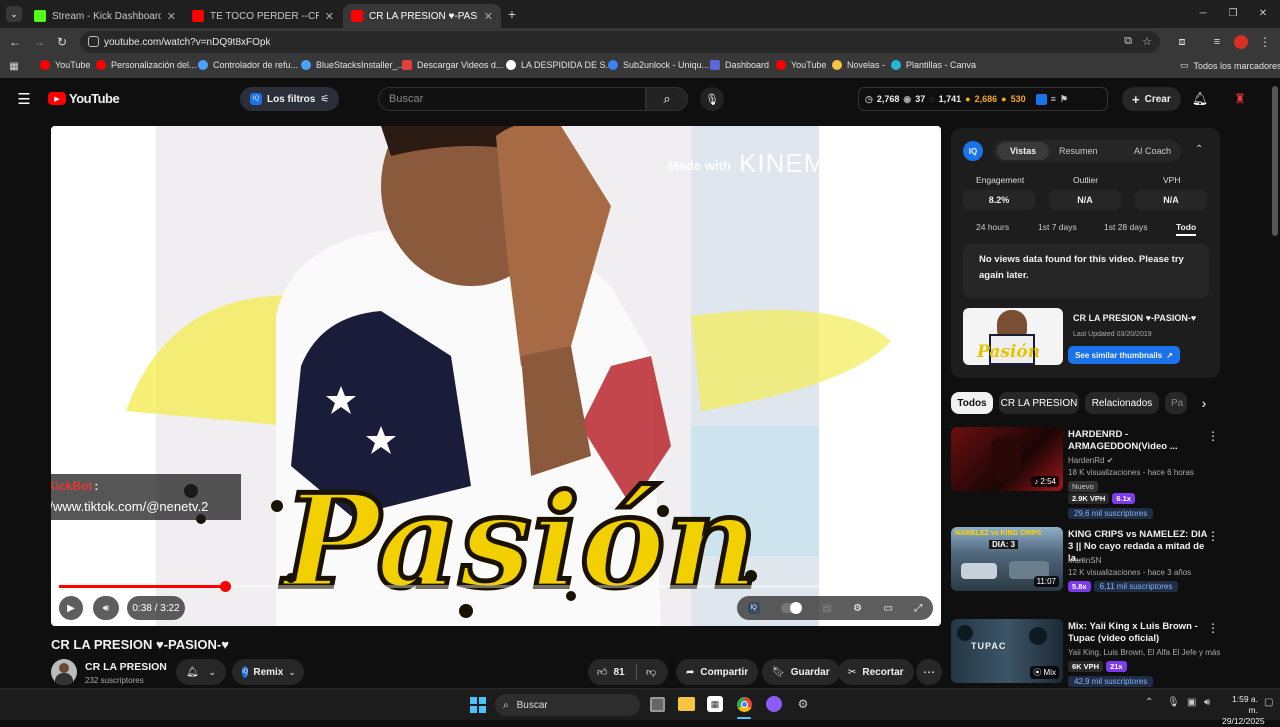 Image resolution: width=1280 pixels, height=727 pixels. What do you see at coordinates (717, 672) in the screenshot?
I see `share-button: ➦ Compartir` at bounding box center [717, 672].